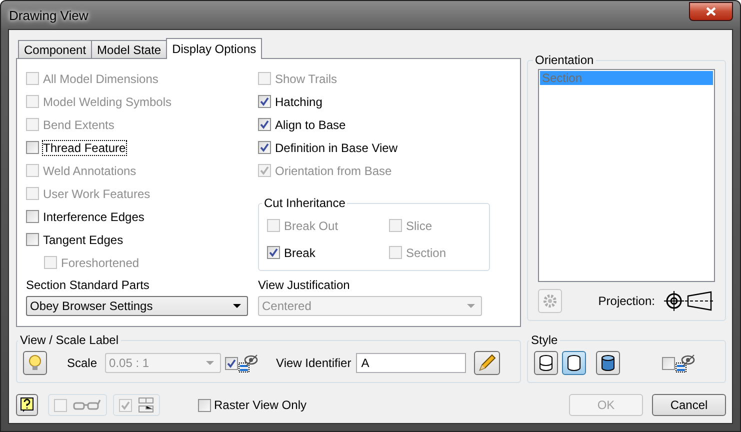  Describe the element at coordinates (55, 49) in the screenshot. I see `tab: Component` at that location.